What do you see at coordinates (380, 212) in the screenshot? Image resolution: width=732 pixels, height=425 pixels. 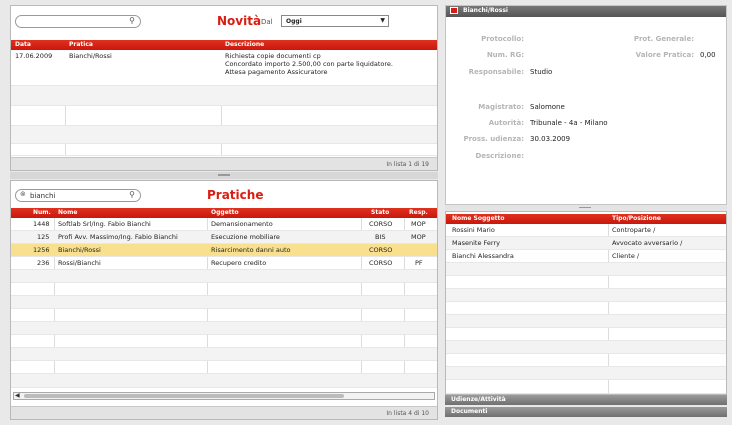 I see `col-stato: Stato` at bounding box center [380, 212].